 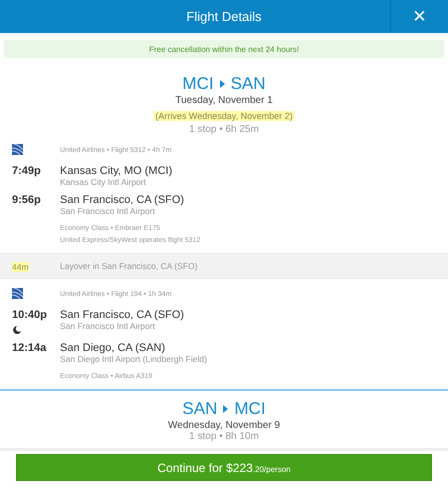 What do you see at coordinates (133, 359) in the screenshot?
I see `arrival-airport: San Diego Intl Airport (Lindbergh Field)` at bounding box center [133, 359].